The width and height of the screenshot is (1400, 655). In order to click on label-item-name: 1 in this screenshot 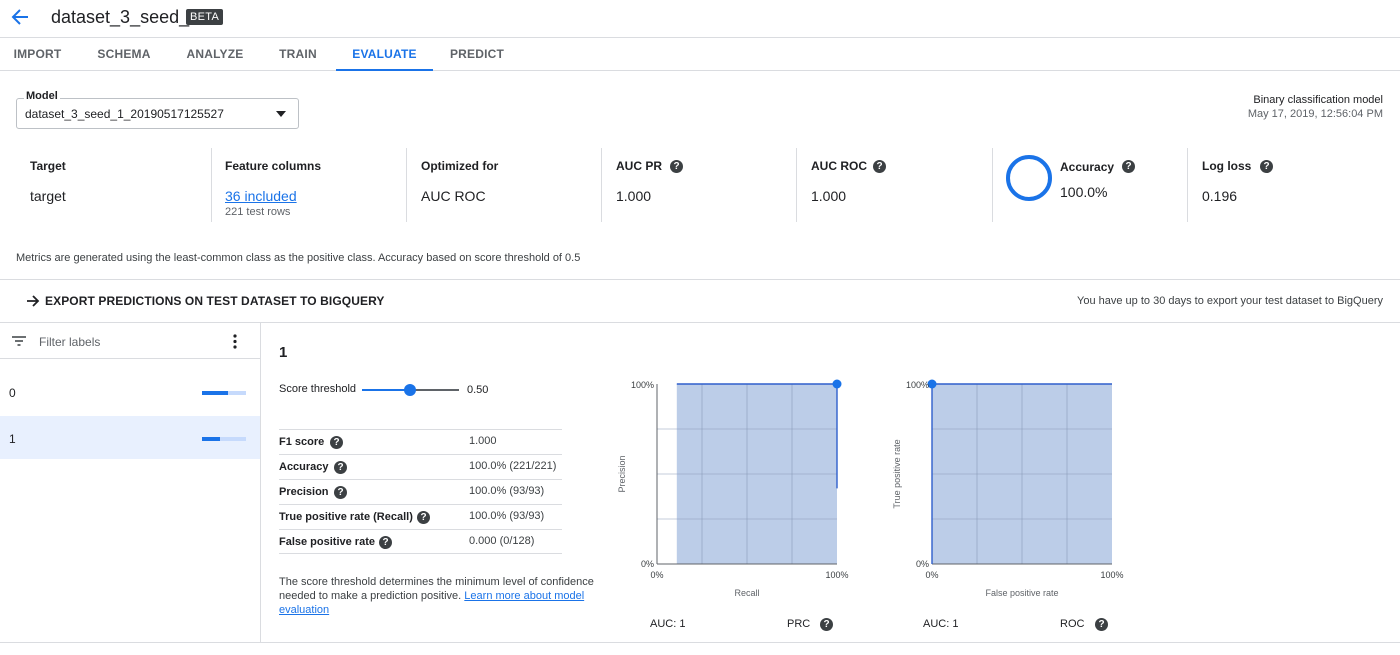, I will do `click(12, 439)`.